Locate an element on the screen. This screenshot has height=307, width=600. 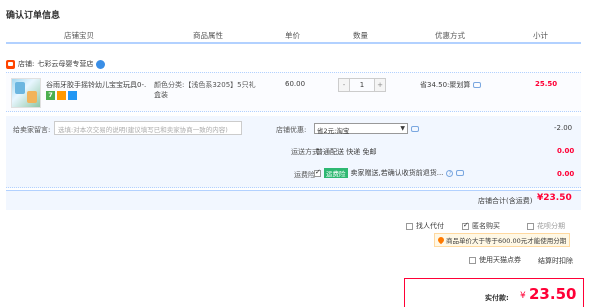
shop-icon is located at coordinates (10, 64).